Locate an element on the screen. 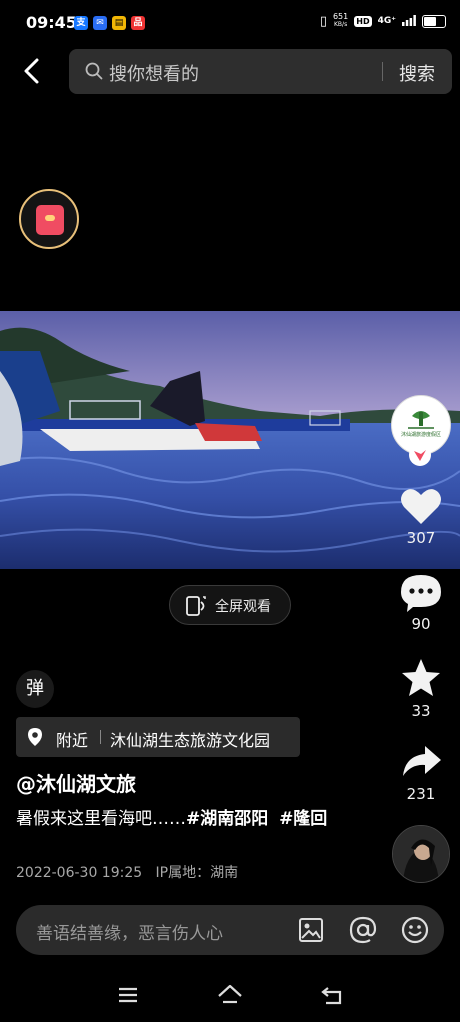 Image resolution: width=460 pixels, height=1022 pixels. home-icon is located at coordinates (230, 994).